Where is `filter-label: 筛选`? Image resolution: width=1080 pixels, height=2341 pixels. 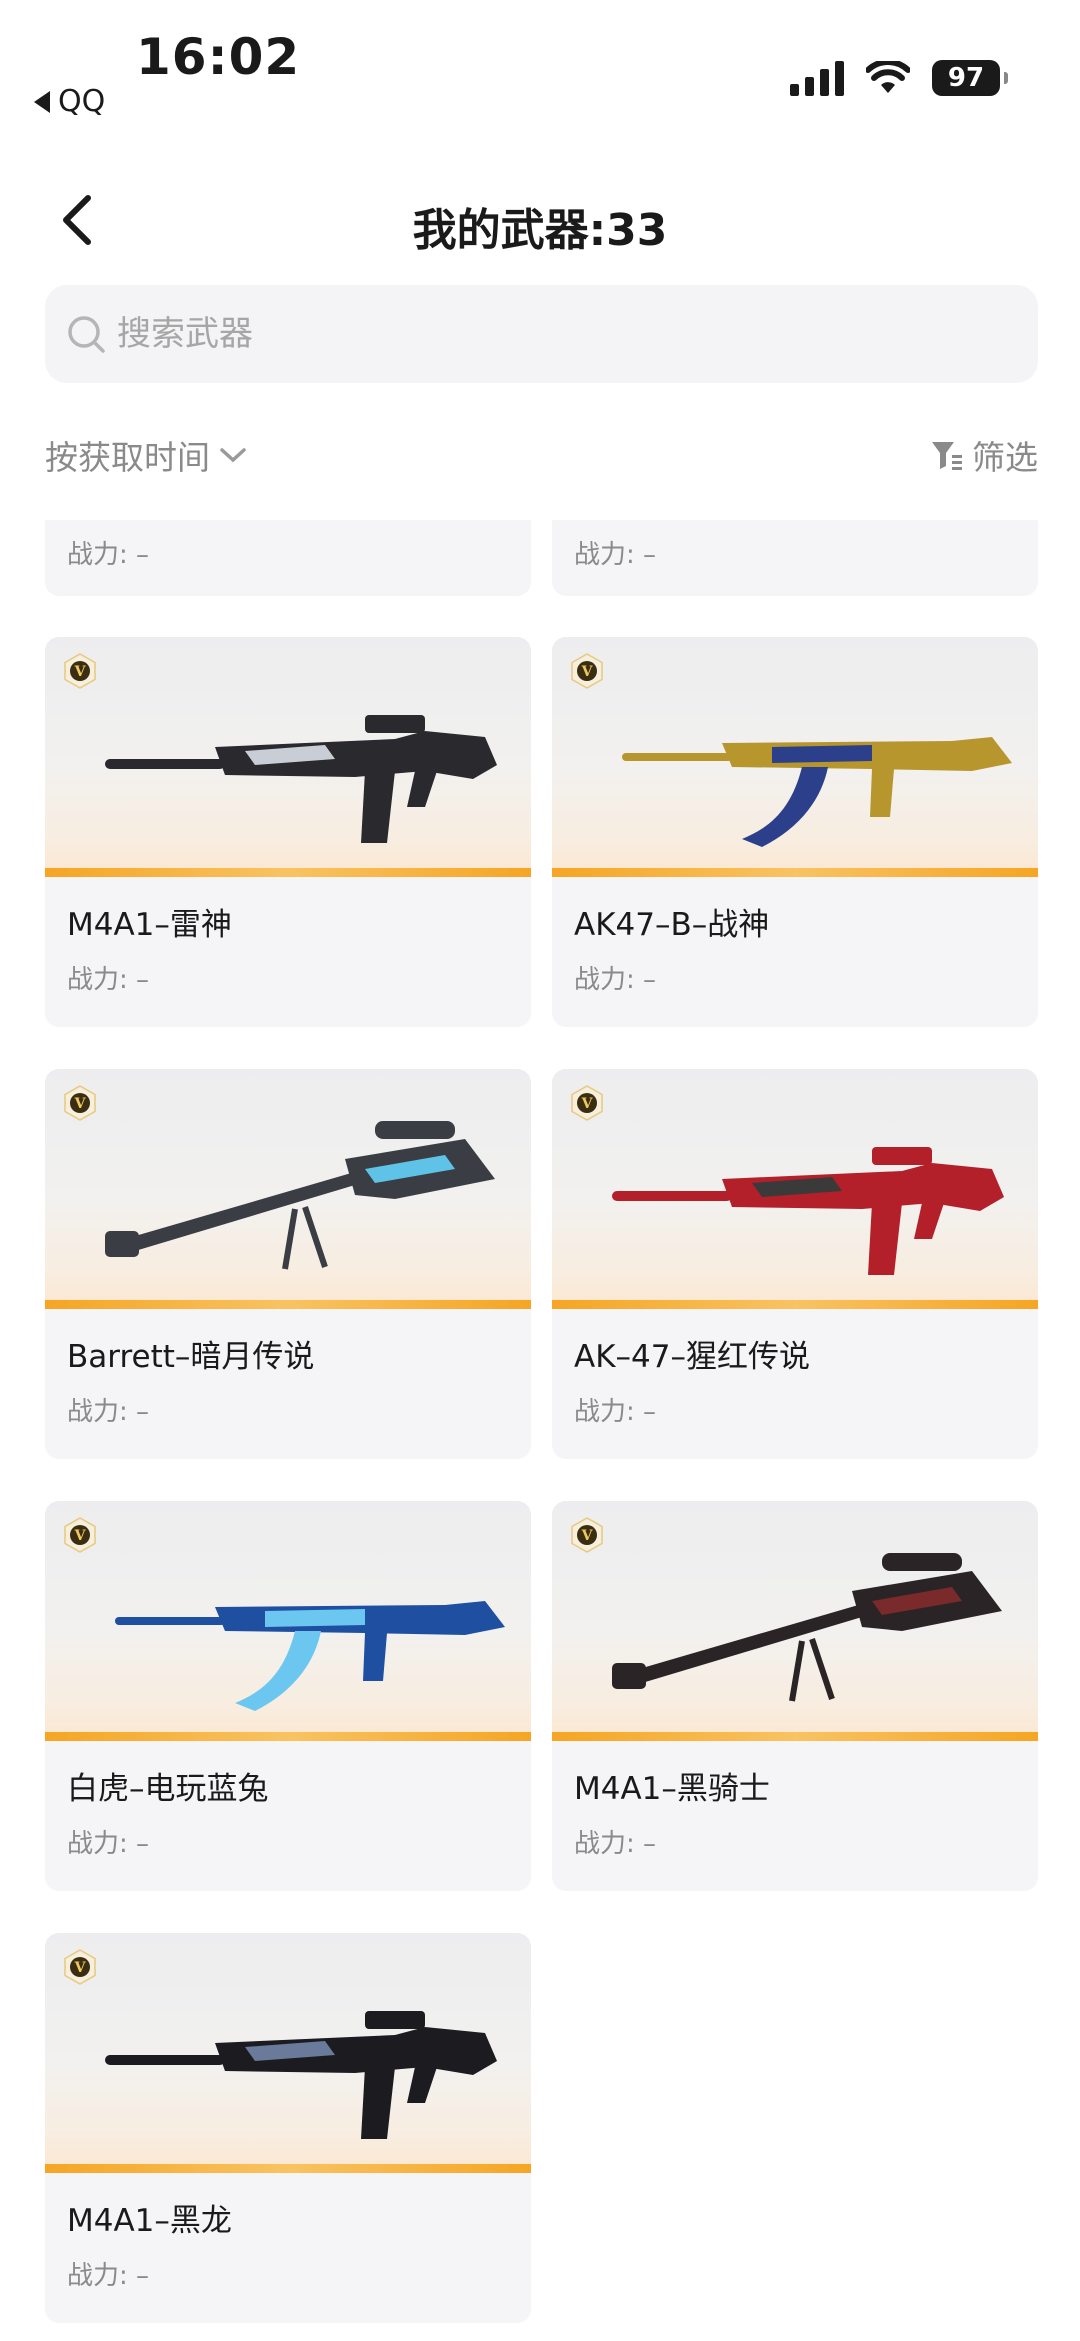
filter-label: 筛选 is located at coordinates (1005, 457).